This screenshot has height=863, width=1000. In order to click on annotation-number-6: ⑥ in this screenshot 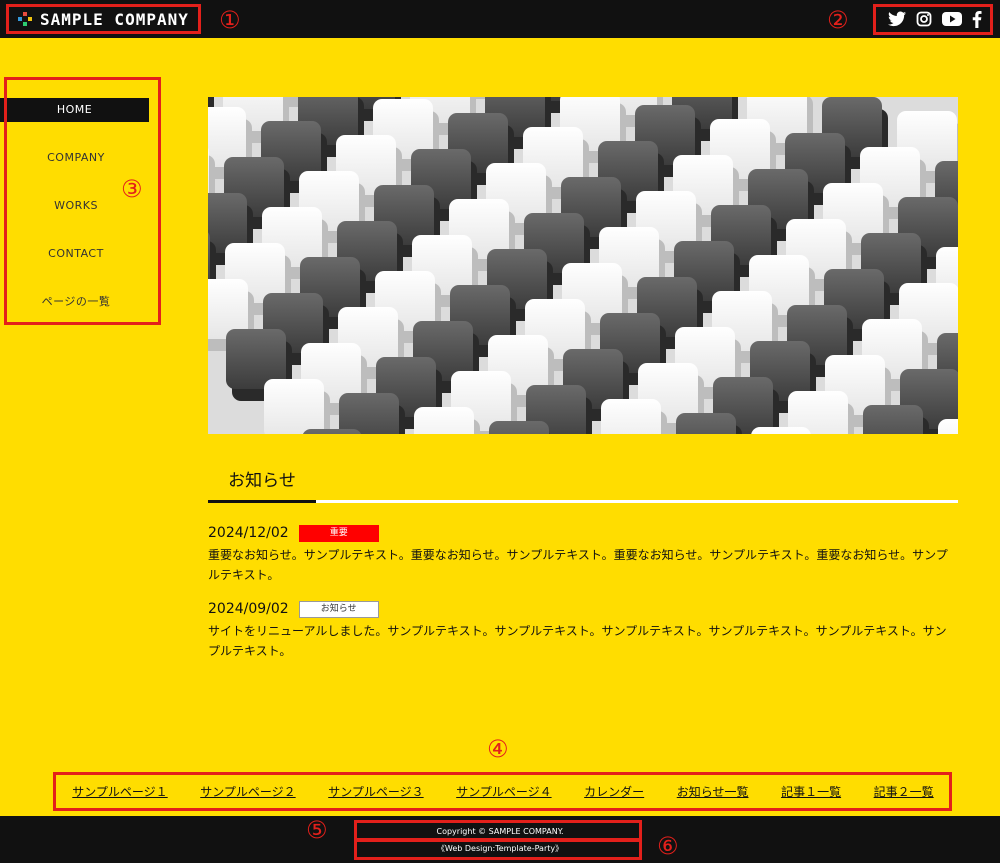, I will do `click(668, 846)`.